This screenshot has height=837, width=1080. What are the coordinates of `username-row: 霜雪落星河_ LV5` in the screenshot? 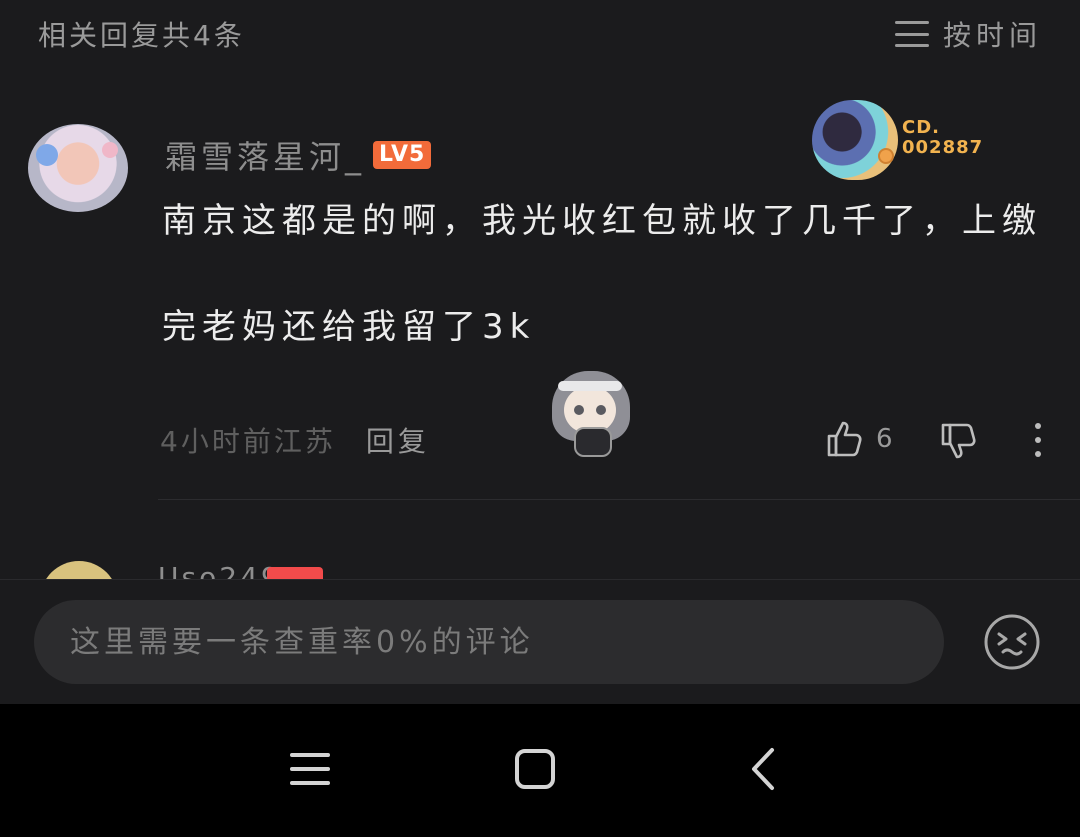 It's located at (298, 155).